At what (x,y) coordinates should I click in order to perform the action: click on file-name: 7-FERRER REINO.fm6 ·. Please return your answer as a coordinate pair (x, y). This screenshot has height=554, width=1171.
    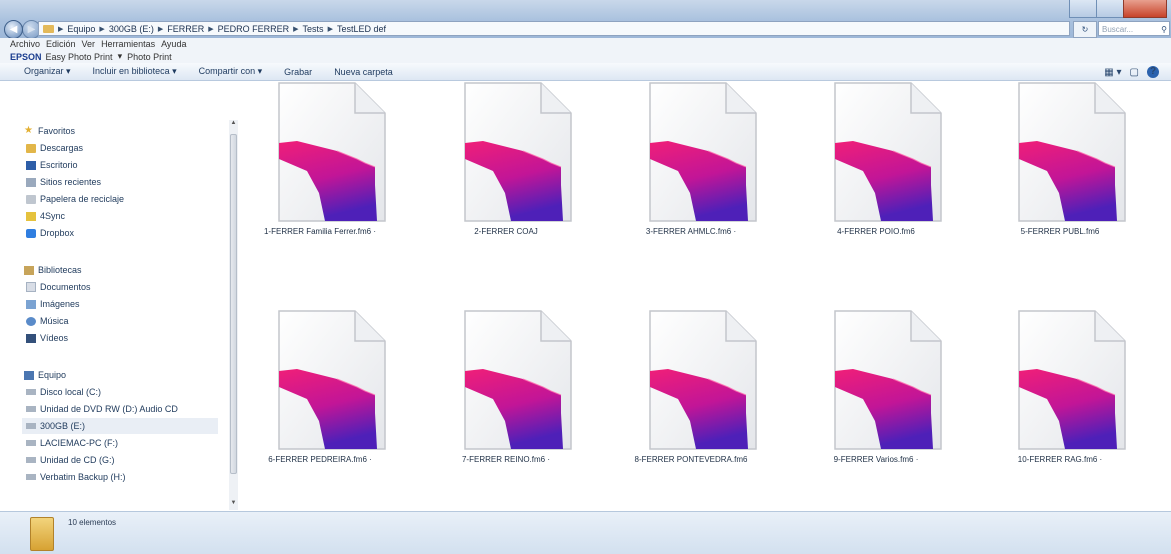
    Looking at the image, I should click on (505, 459).